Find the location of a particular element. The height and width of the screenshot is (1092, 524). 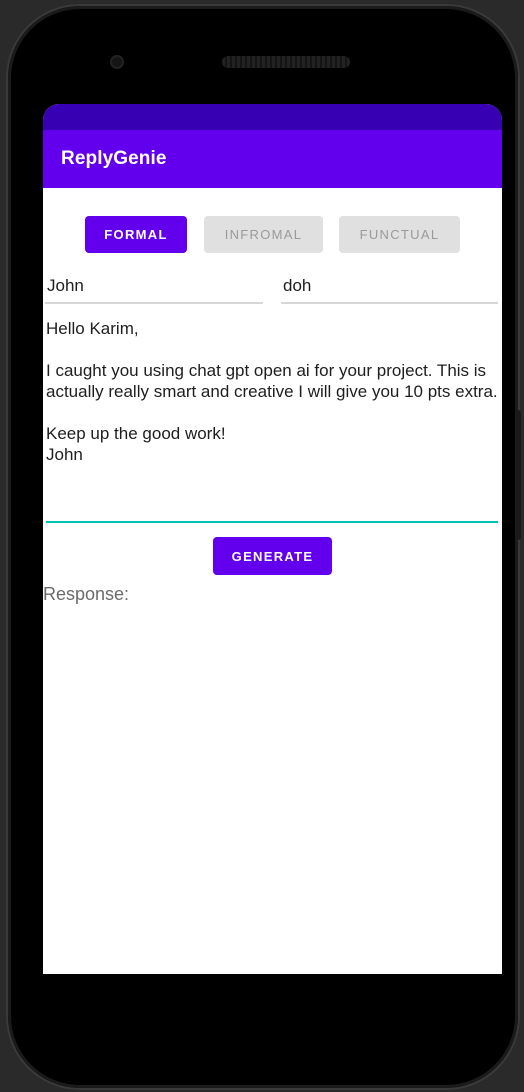

earpiece-speaker is located at coordinates (286, 62).